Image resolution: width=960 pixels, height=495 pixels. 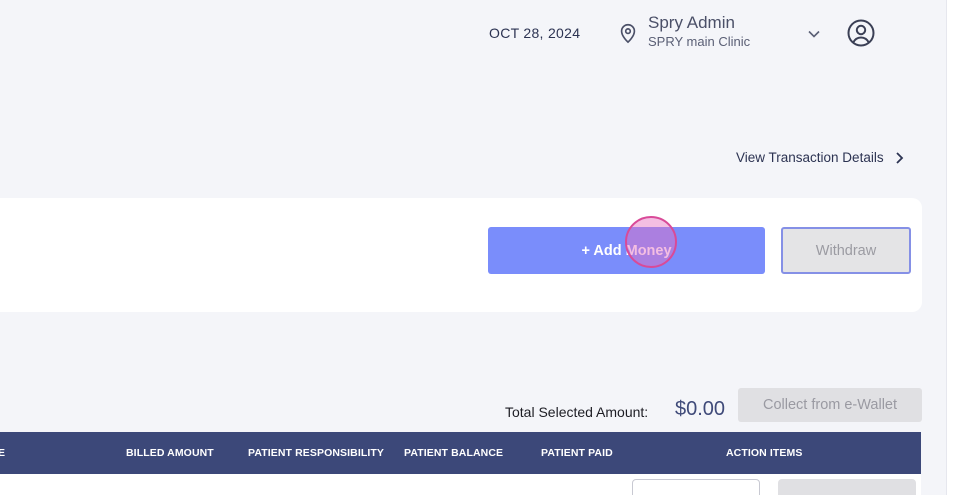 What do you see at coordinates (473, 33) in the screenshot?
I see `top-bar: OCT 28, 2024 Spry Admin SPRY main Clinic` at bounding box center [473, 33].